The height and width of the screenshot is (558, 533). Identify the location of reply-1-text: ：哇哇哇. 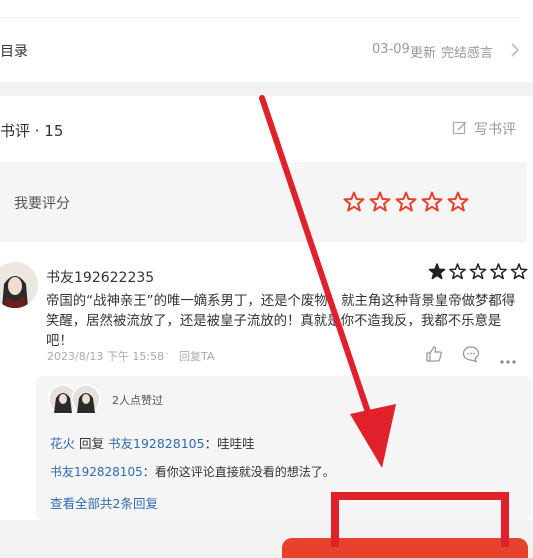
(229, 443).